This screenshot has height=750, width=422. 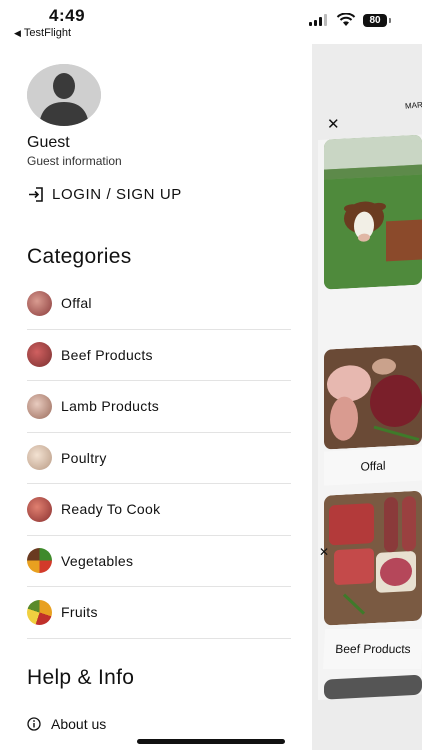 I want to click on avatar, so click(x=64, y=95).